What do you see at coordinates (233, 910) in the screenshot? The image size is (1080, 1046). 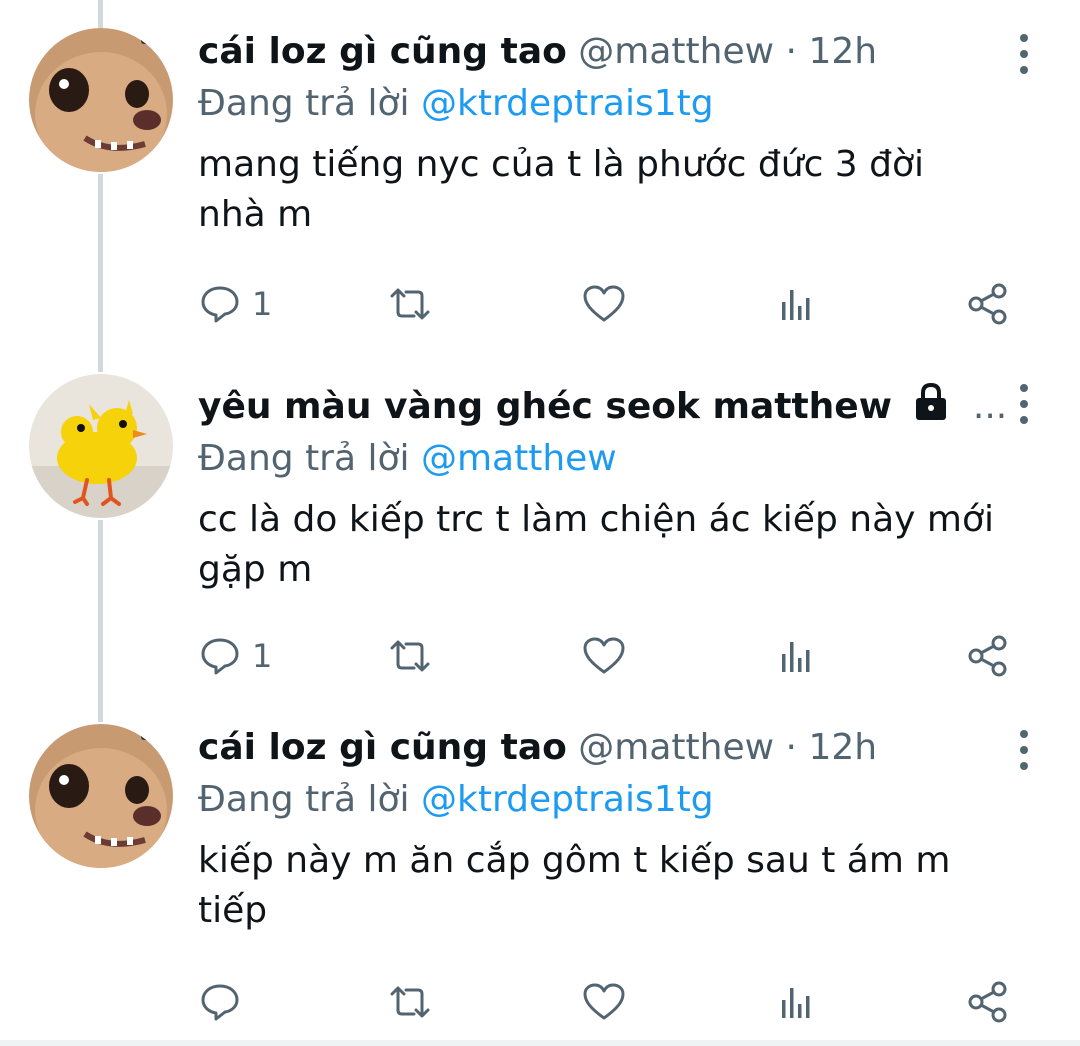 I see `tweet-text-line: tiếp` at bounding box center [233, 910].